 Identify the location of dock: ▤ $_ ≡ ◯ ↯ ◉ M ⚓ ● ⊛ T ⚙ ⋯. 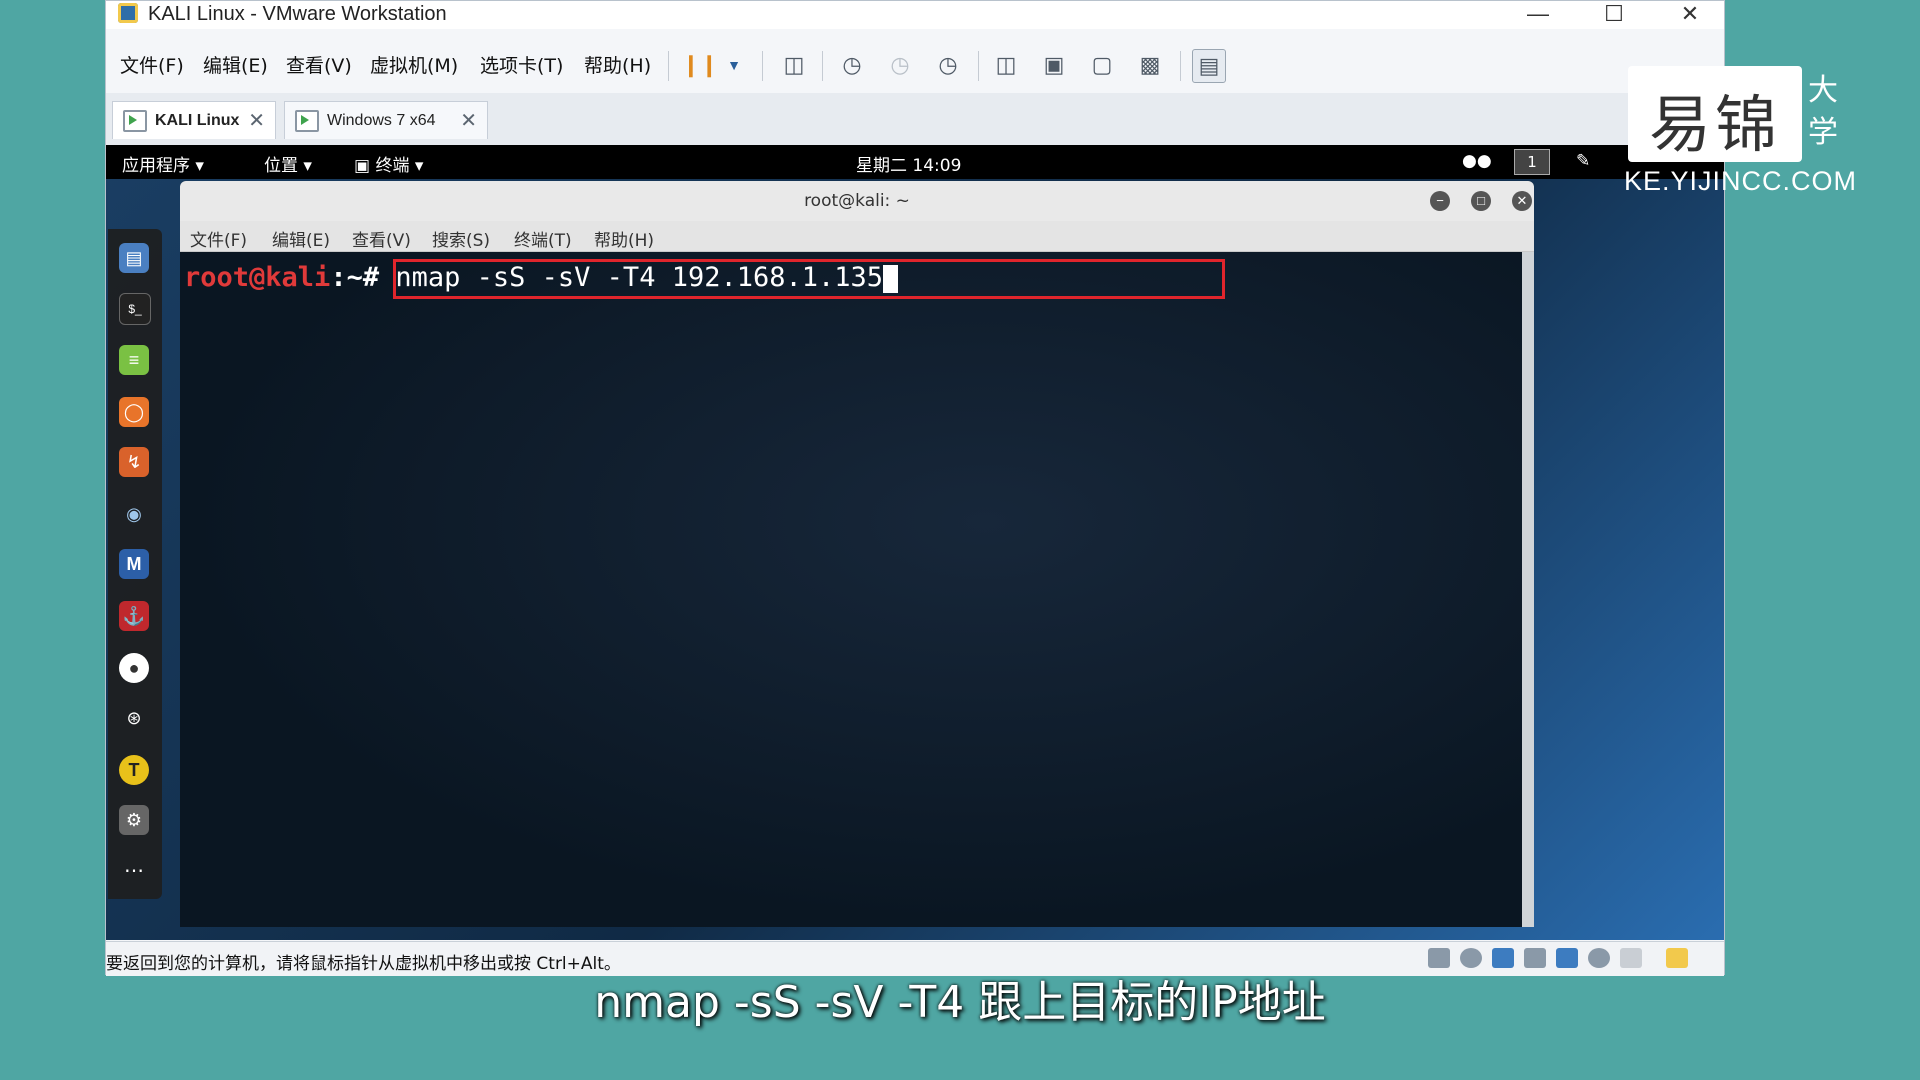
(135, 564).